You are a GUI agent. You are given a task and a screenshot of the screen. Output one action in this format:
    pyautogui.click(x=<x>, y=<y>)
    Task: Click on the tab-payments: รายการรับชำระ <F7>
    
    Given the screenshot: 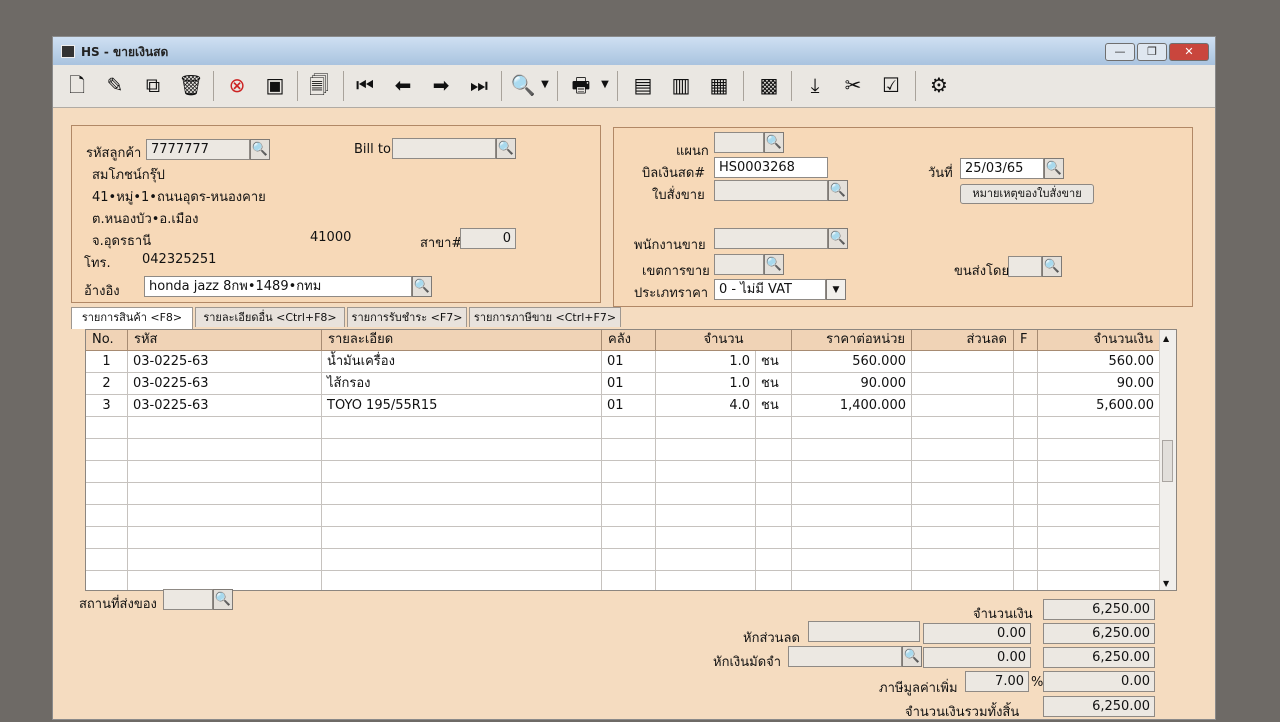 What is the action you would take?
    pyautogui.click(x=407, y=317)
    